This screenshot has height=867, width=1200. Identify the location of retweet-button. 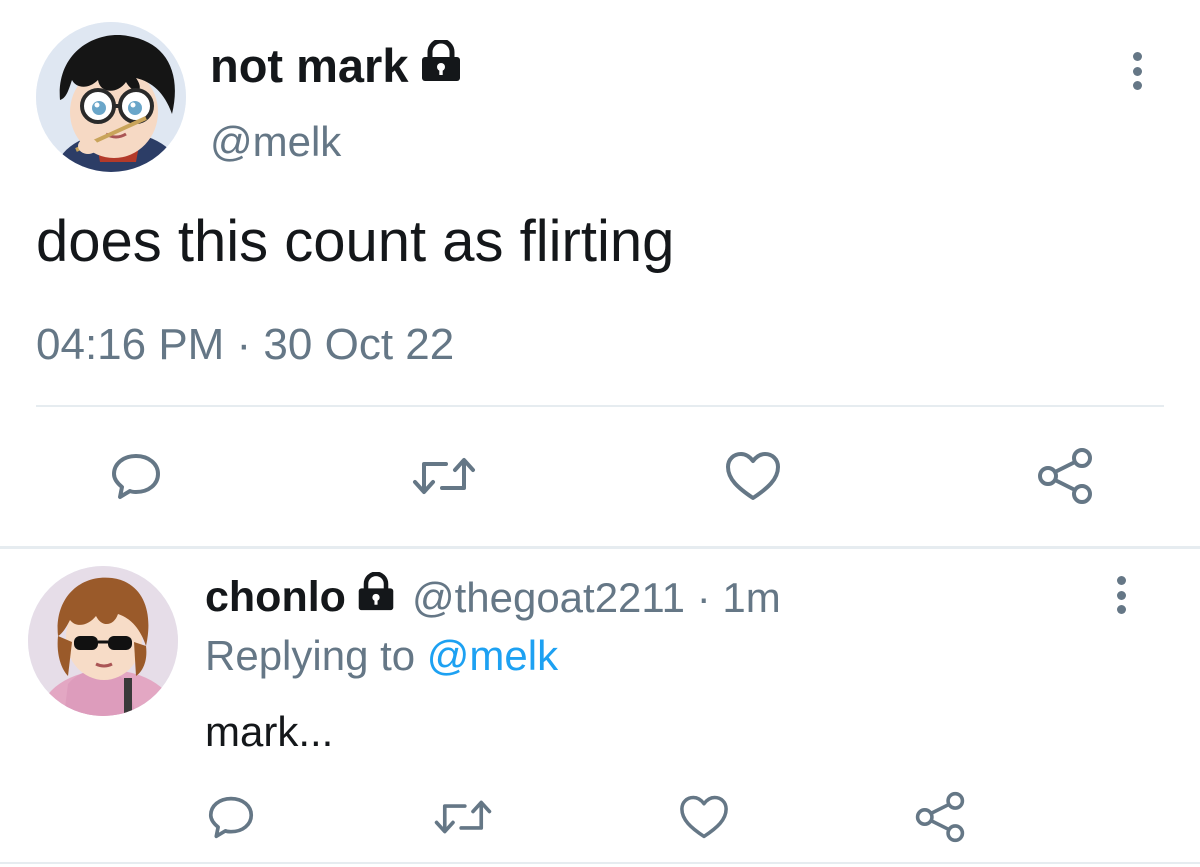
(444, 476).